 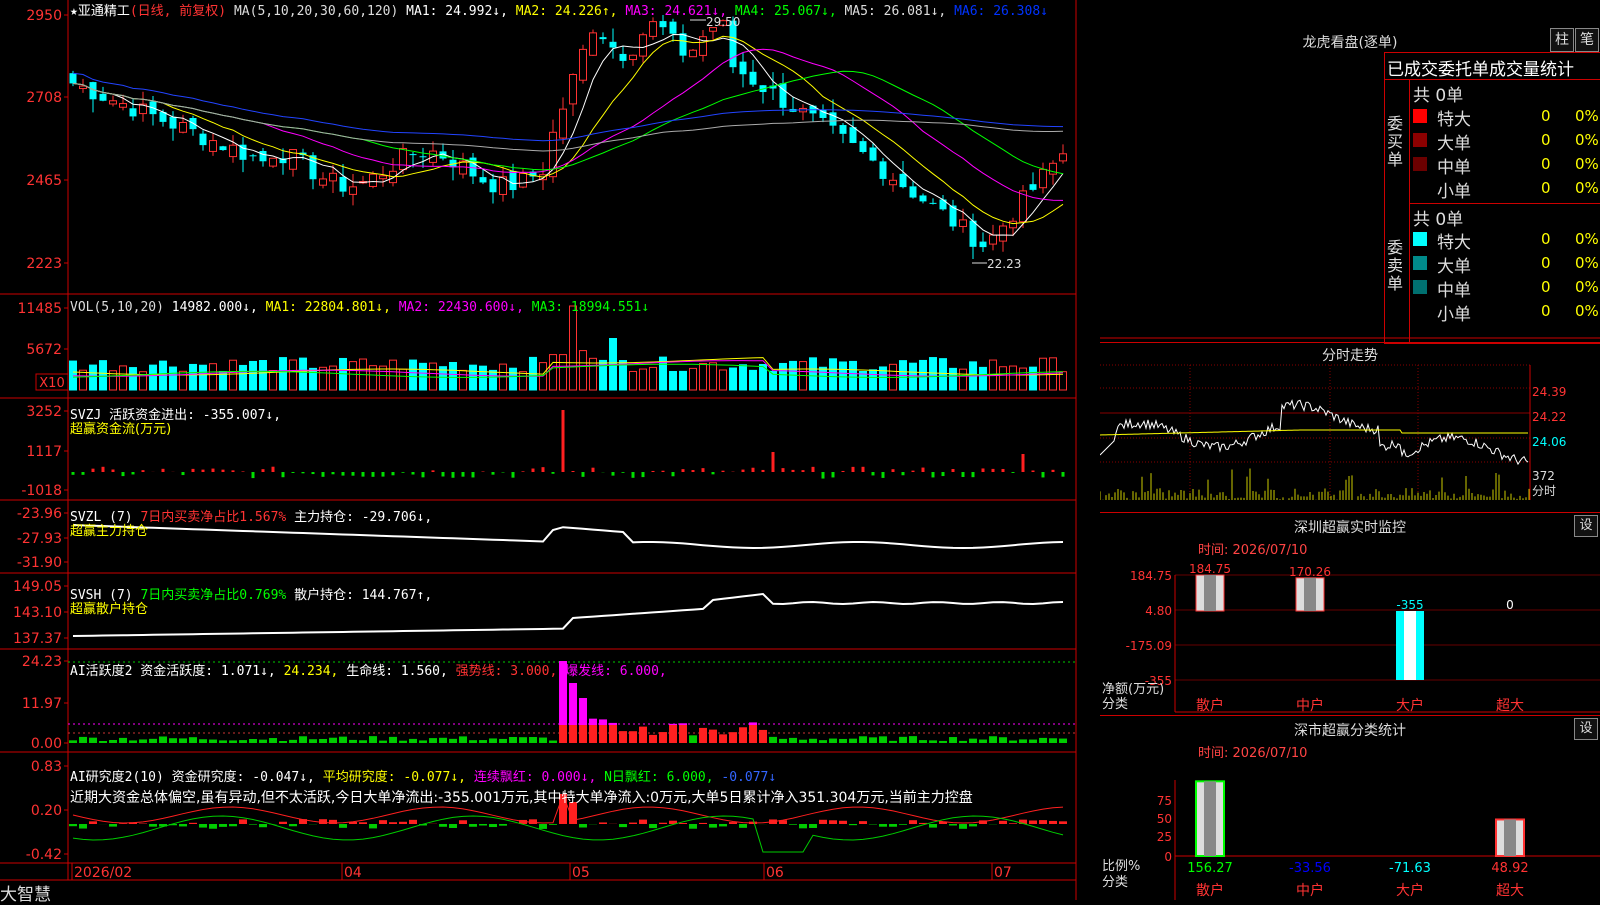 What do you see at coordinates (103, 873) in the screenshot?
I see `date-label: 2026/02` at bounding box center [103, 873].